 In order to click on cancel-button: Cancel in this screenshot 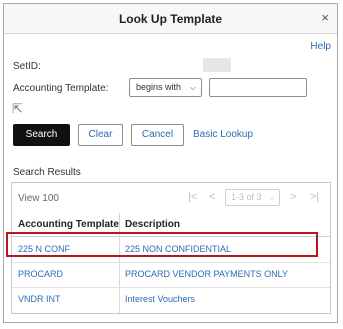, I will do `click(157, 135)`.